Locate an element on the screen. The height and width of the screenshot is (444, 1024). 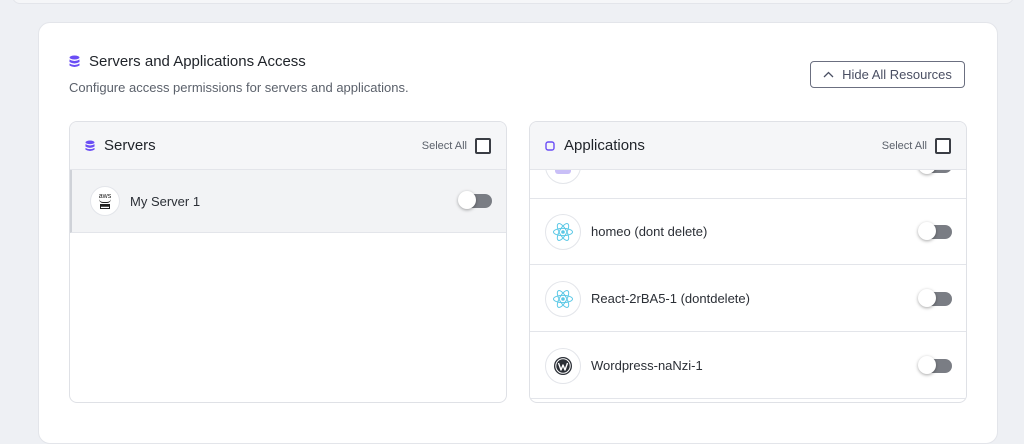
server-access-toggle is located at coordinates (475, 200).